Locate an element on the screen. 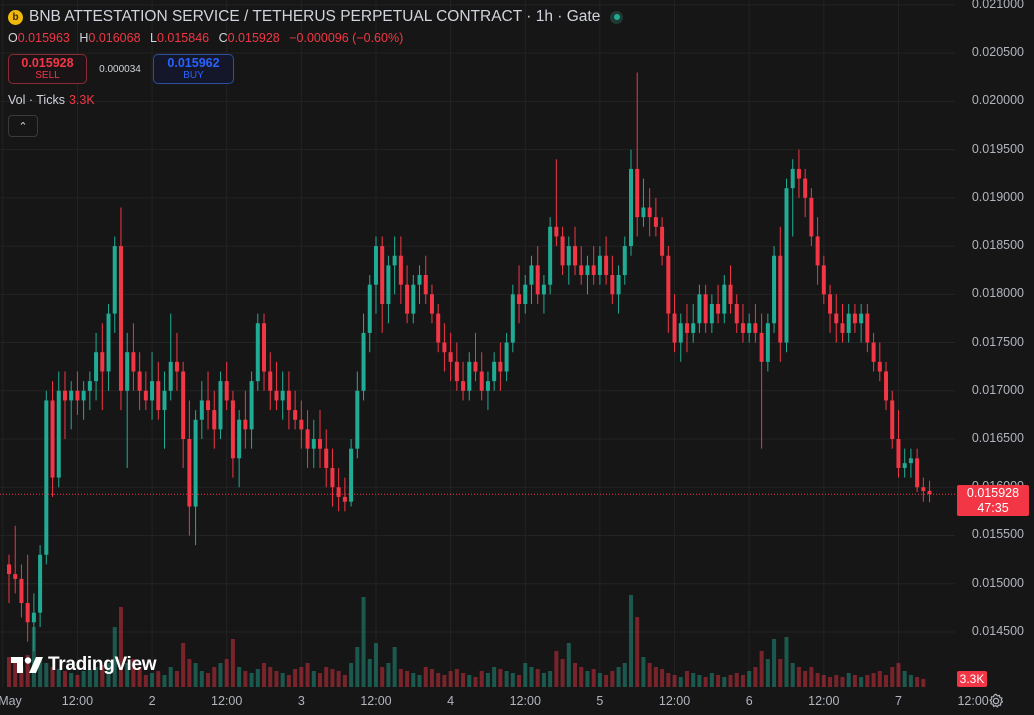  tradingview-logo: TradingView is located at coordinates (84, 665).